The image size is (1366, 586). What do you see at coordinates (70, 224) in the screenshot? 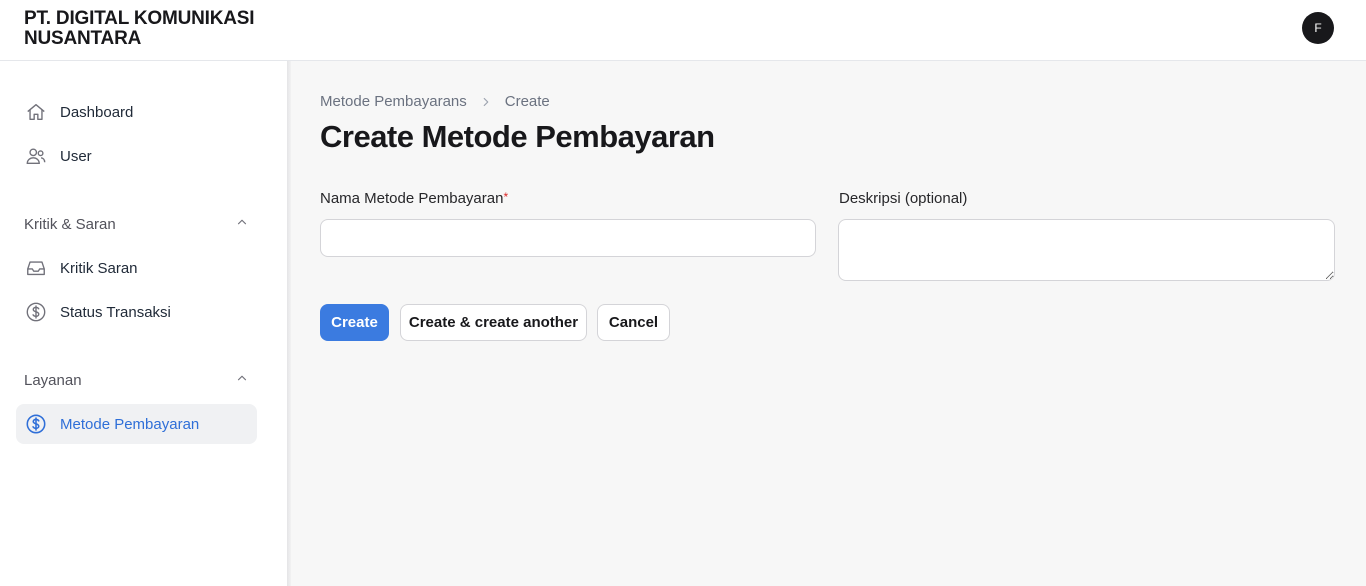
I see `sidebar-group-label: Kritik & Saran` at bounding box center [70, 224].